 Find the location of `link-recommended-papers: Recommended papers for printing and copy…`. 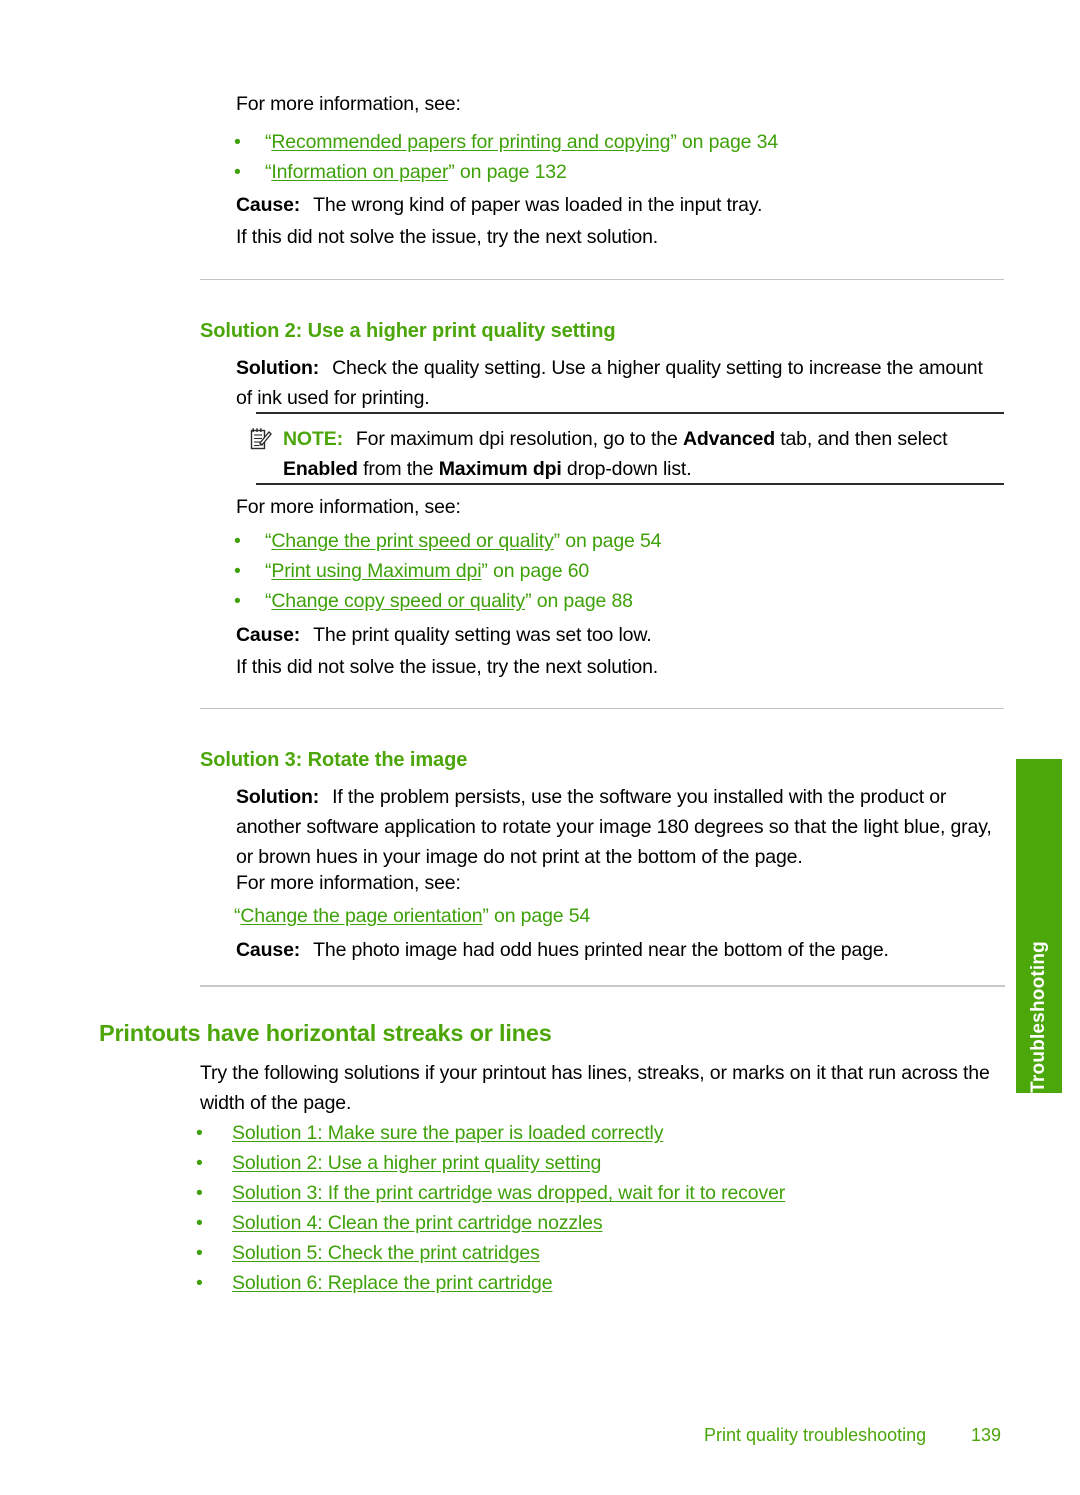

link-recommended-papers: Recommended papers for printing and copy… is located at coordinates (470, 142).